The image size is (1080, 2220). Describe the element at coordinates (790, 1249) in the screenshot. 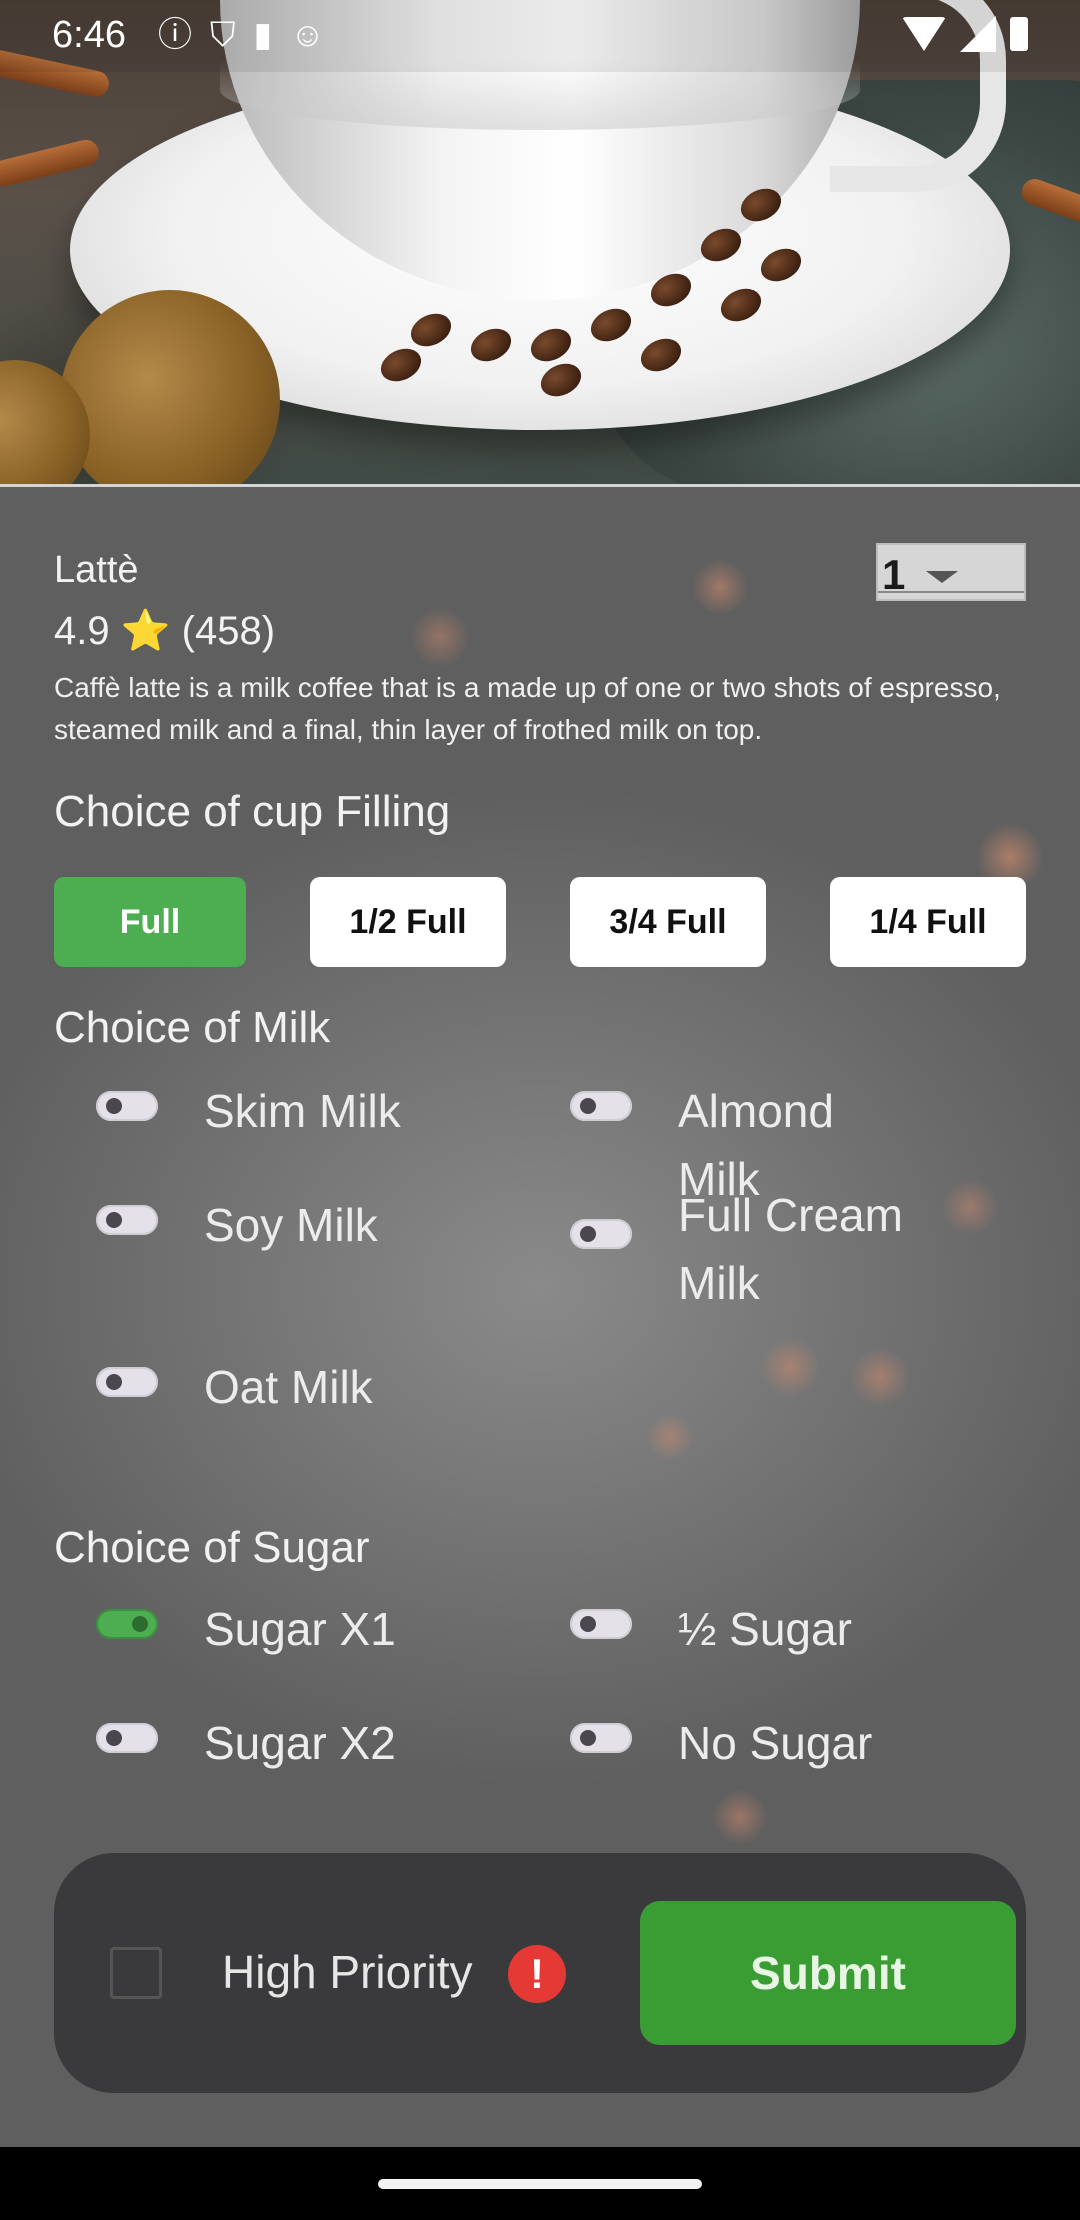

I see `toggle-label: Full Cream Milk` at that location.